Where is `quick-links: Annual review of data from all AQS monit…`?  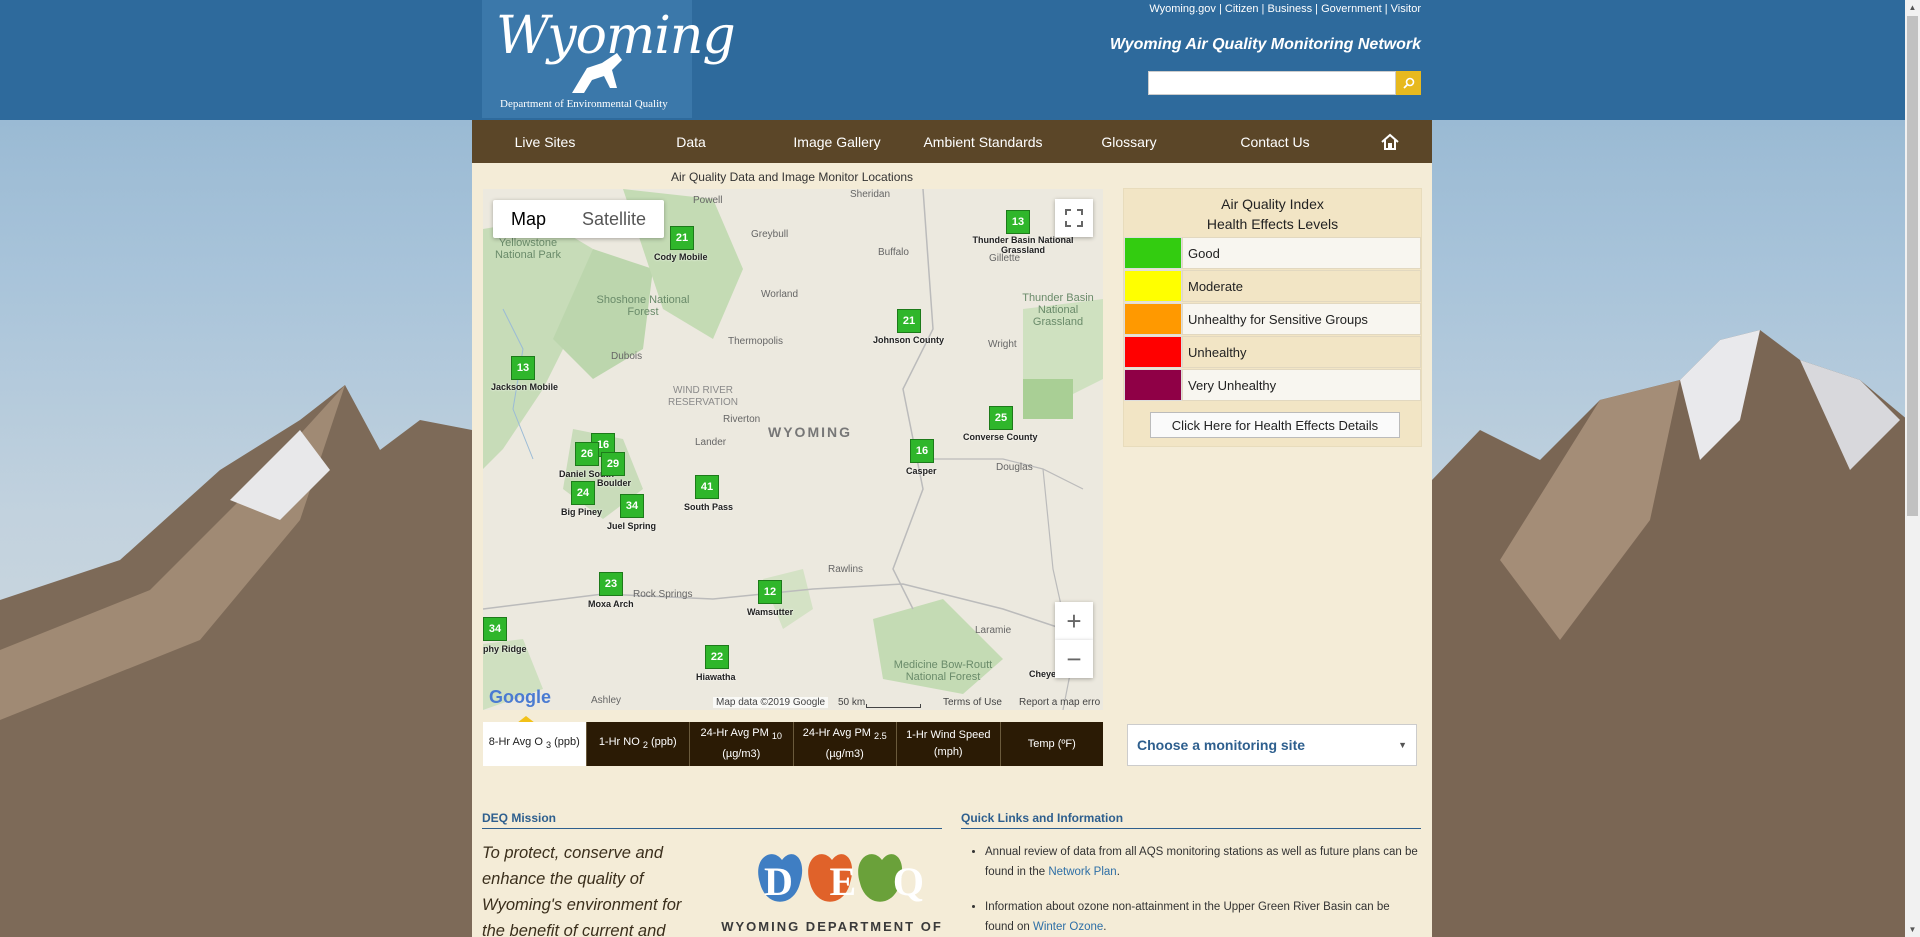 quick-links: Annual review of data from all AQS monit… is located at coordinates (1191, 889).